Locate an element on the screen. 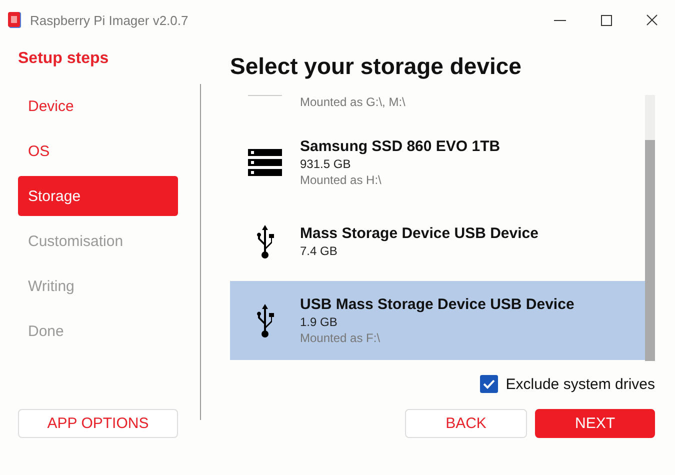 The image size is (675, 475). step-item: Customisation is located at coordinates (98, 241).